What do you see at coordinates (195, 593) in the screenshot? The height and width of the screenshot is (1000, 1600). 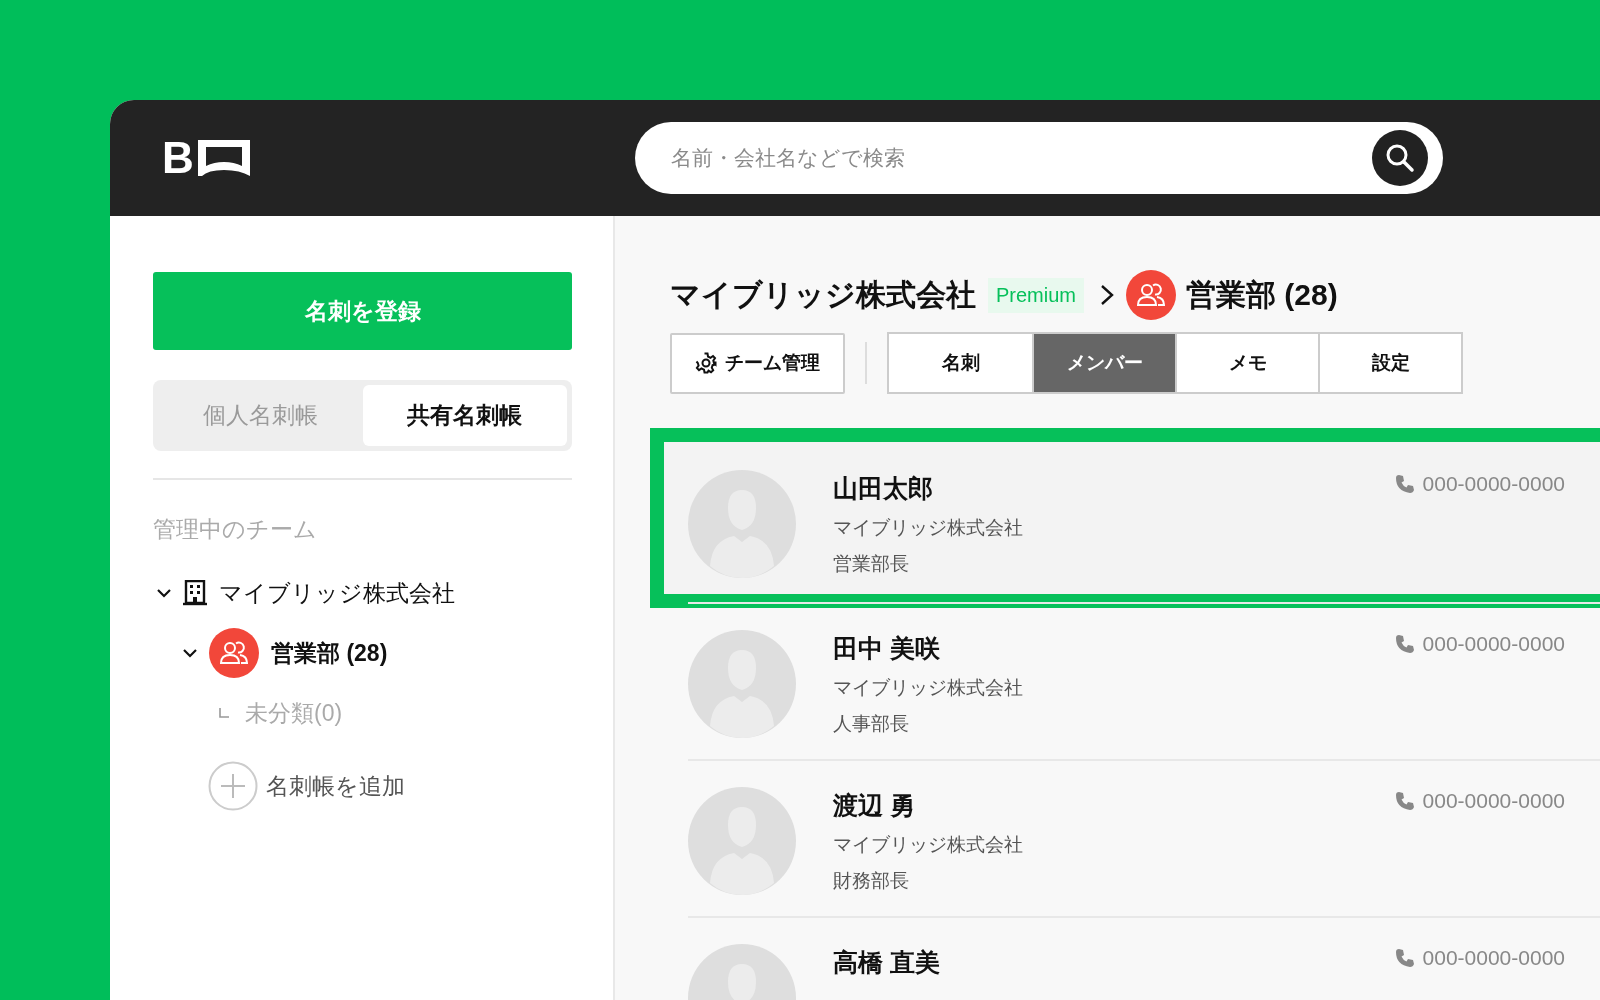 I see `building-icon` at bounding box center [195, 593].